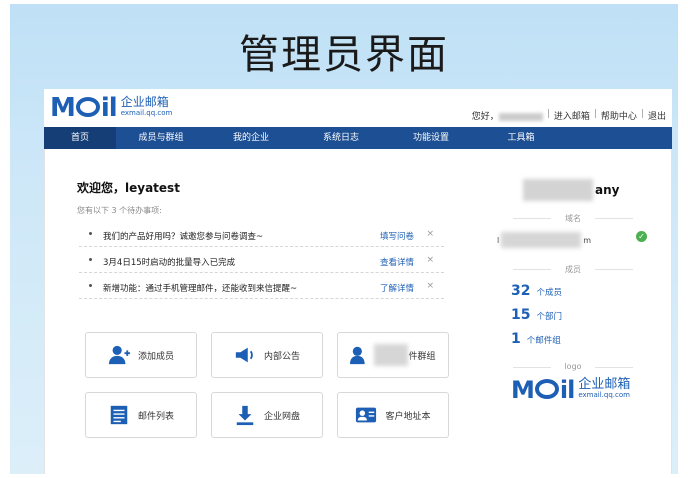 The height and width of the screenshot is (478, 688). Describe the element at coordinates (155, 356) in the screenshot. I see `tile-label: 添加成员` at that location.